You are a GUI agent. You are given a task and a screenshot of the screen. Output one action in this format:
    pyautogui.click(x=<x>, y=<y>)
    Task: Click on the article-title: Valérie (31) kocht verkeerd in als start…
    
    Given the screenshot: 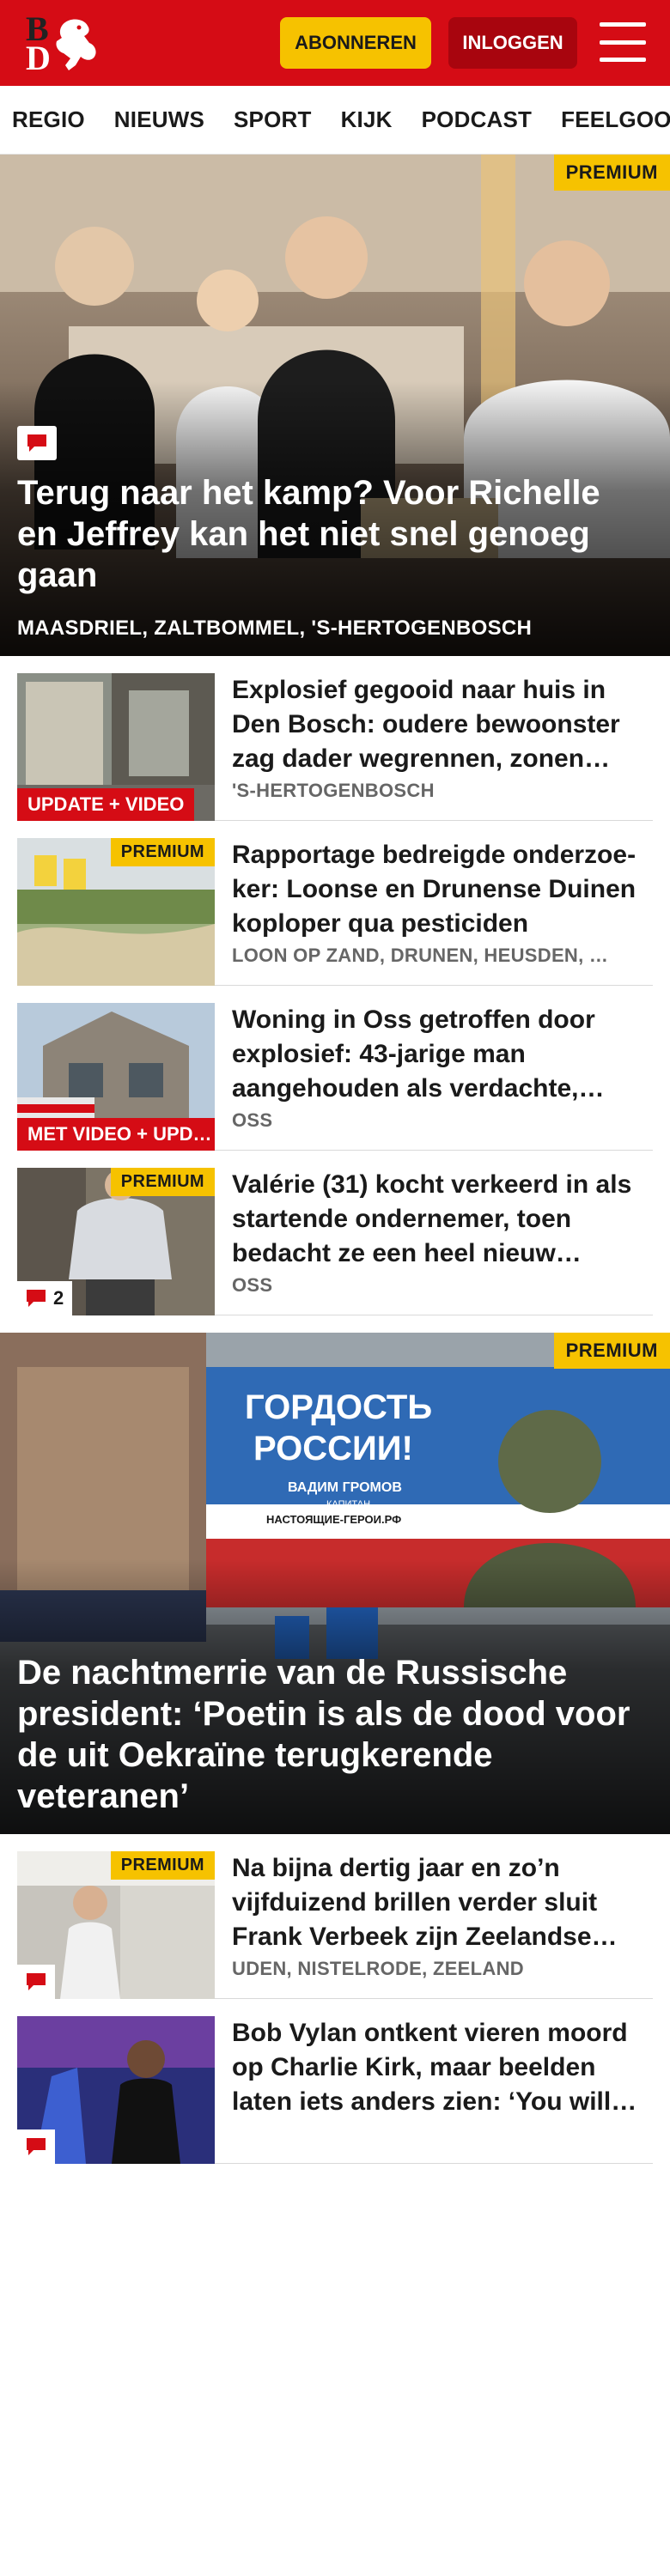 What is the action you would take?
    pyautogui.click(x=442, y=1219)
    